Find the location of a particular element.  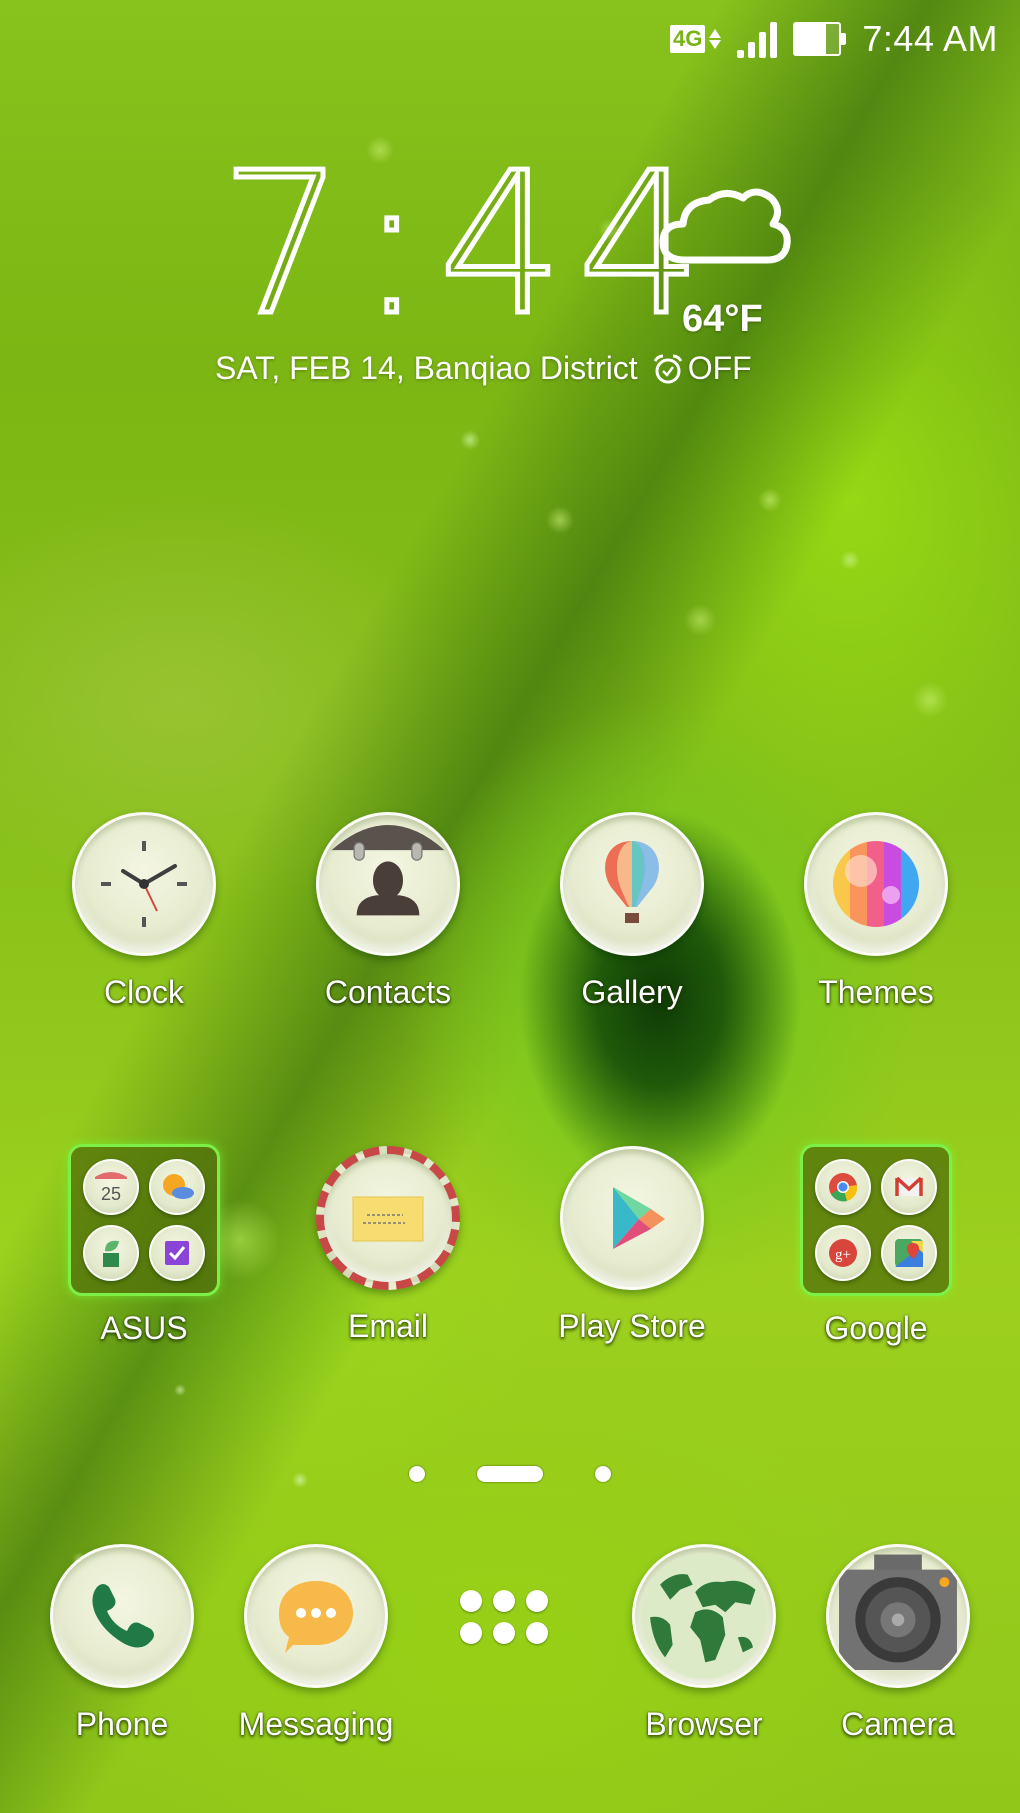

calendar-icon: 25 is located at coordinates (111, 1187).